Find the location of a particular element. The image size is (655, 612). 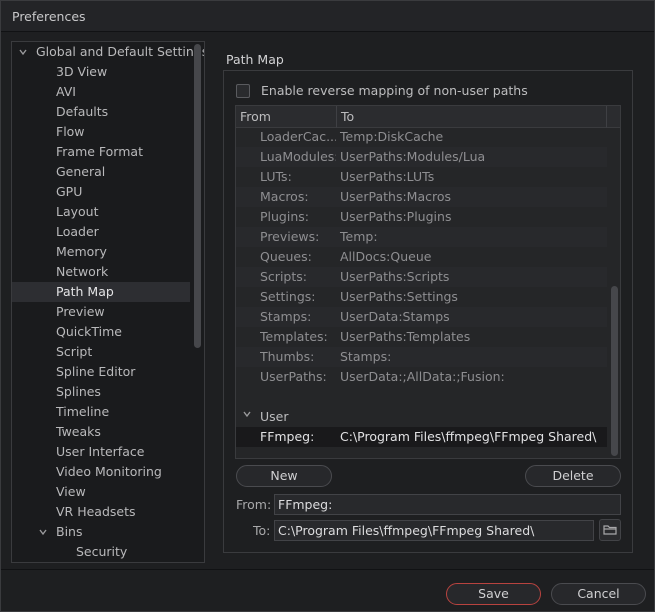

new-button: New is located at coordinates (284, 476).